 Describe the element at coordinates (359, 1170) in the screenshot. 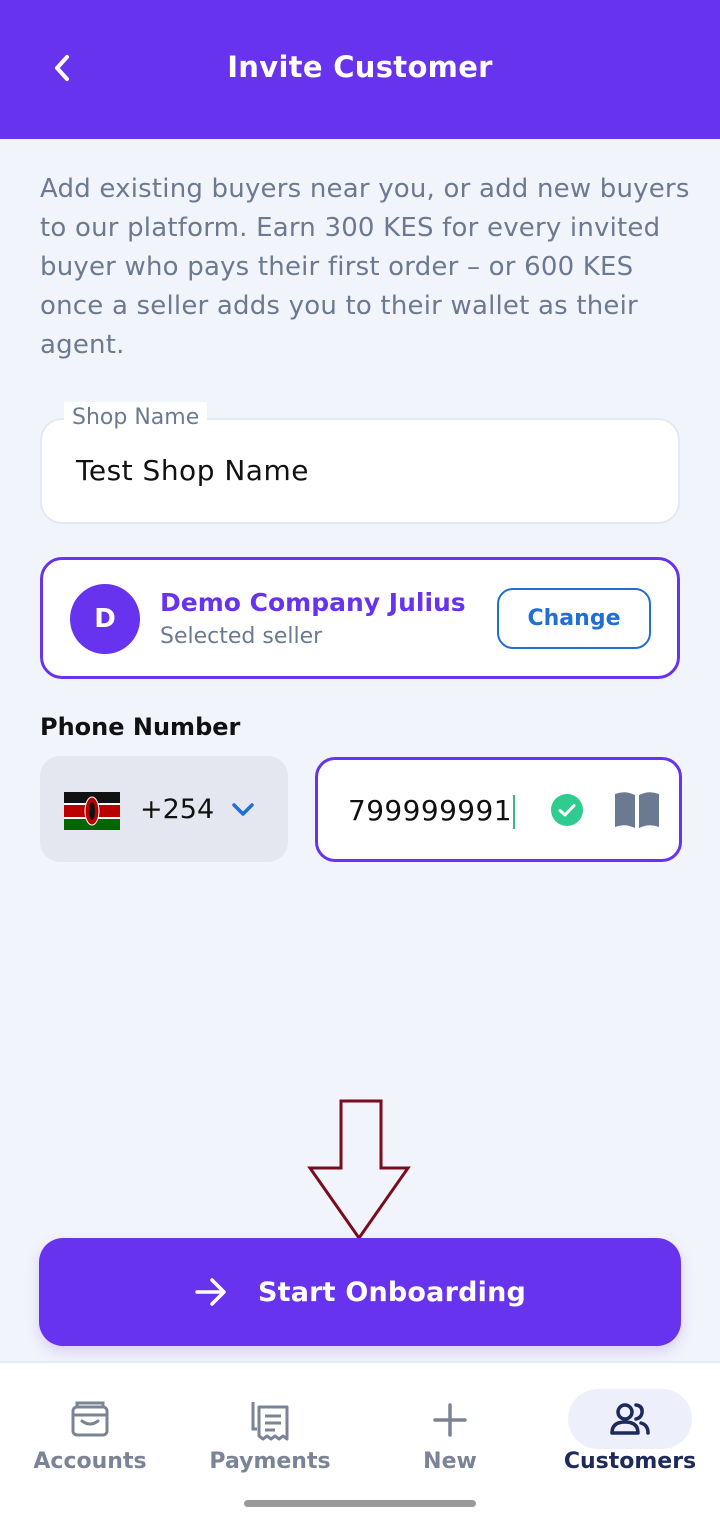

I see `annotation-arrow-icon` at that location.